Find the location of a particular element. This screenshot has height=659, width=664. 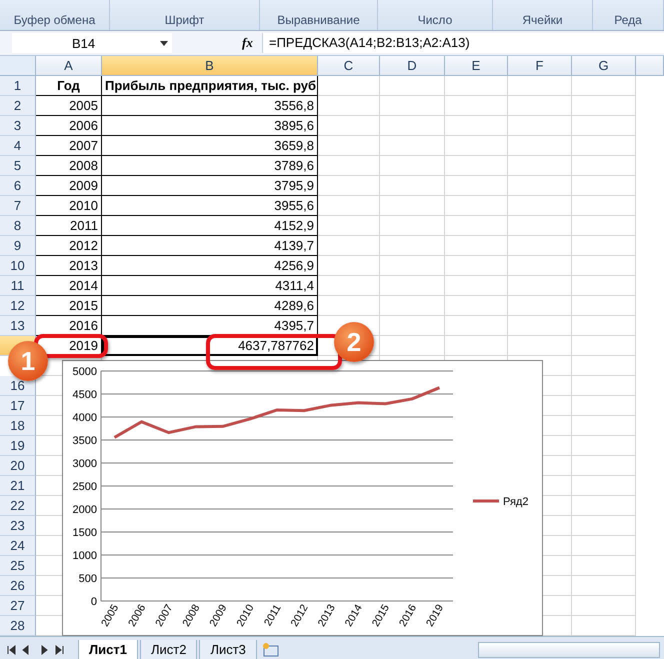

column-header: E is located at coordinates (476, 66).